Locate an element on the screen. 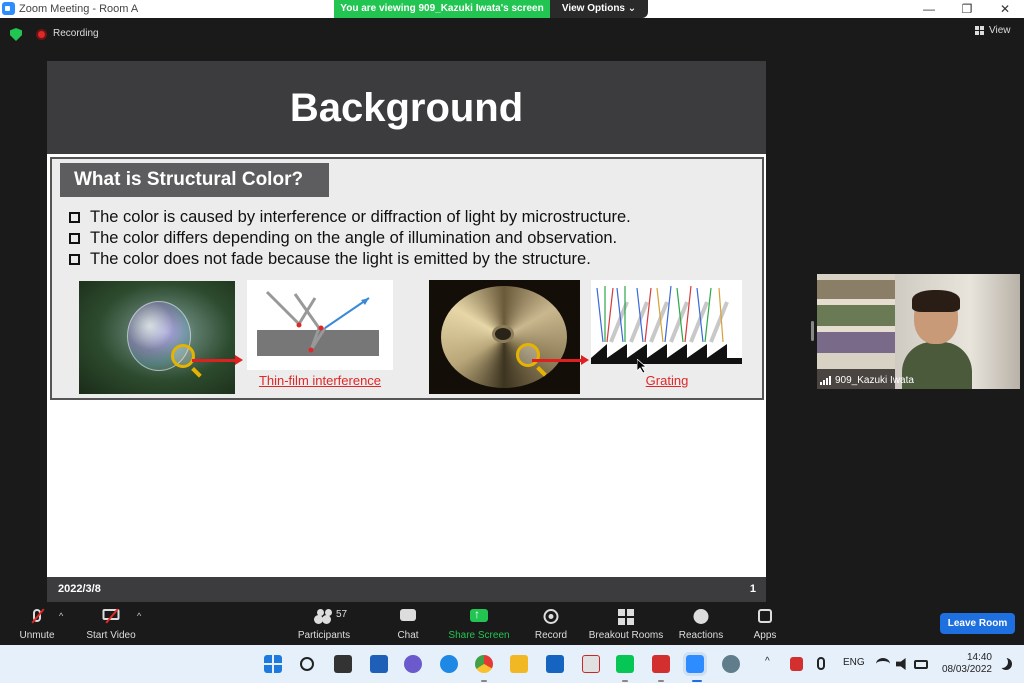 The width and height of the screenshot is (1024, 683). search-icon is located at coordinates (307, 664).